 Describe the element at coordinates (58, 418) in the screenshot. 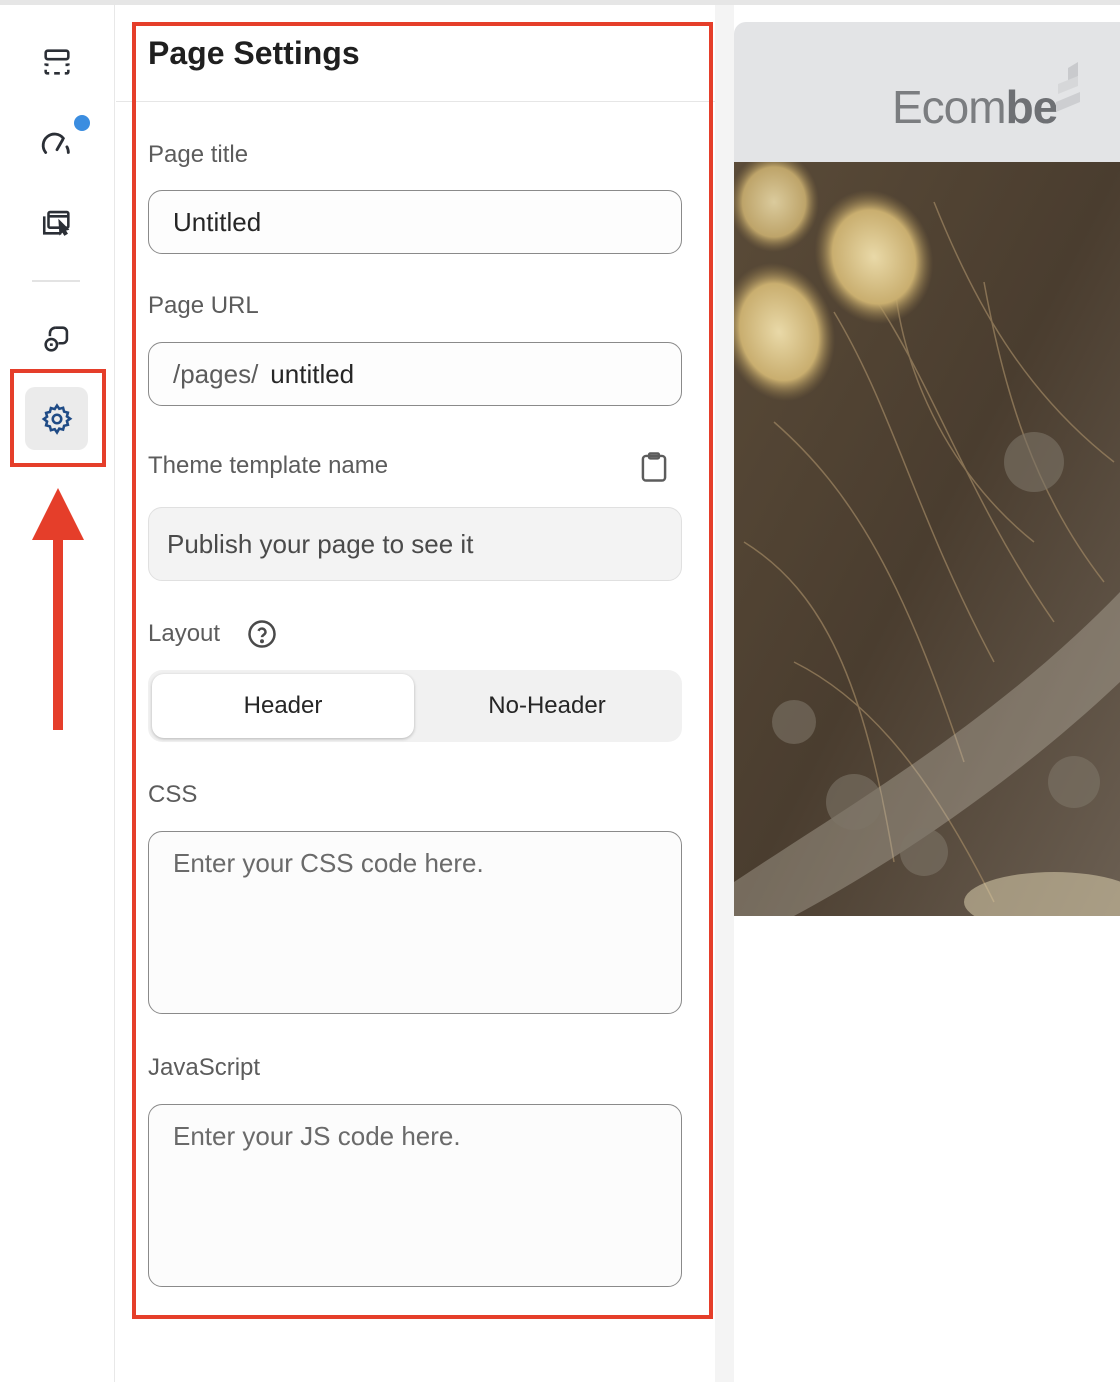

I see `settings-highlight-box` at that location.